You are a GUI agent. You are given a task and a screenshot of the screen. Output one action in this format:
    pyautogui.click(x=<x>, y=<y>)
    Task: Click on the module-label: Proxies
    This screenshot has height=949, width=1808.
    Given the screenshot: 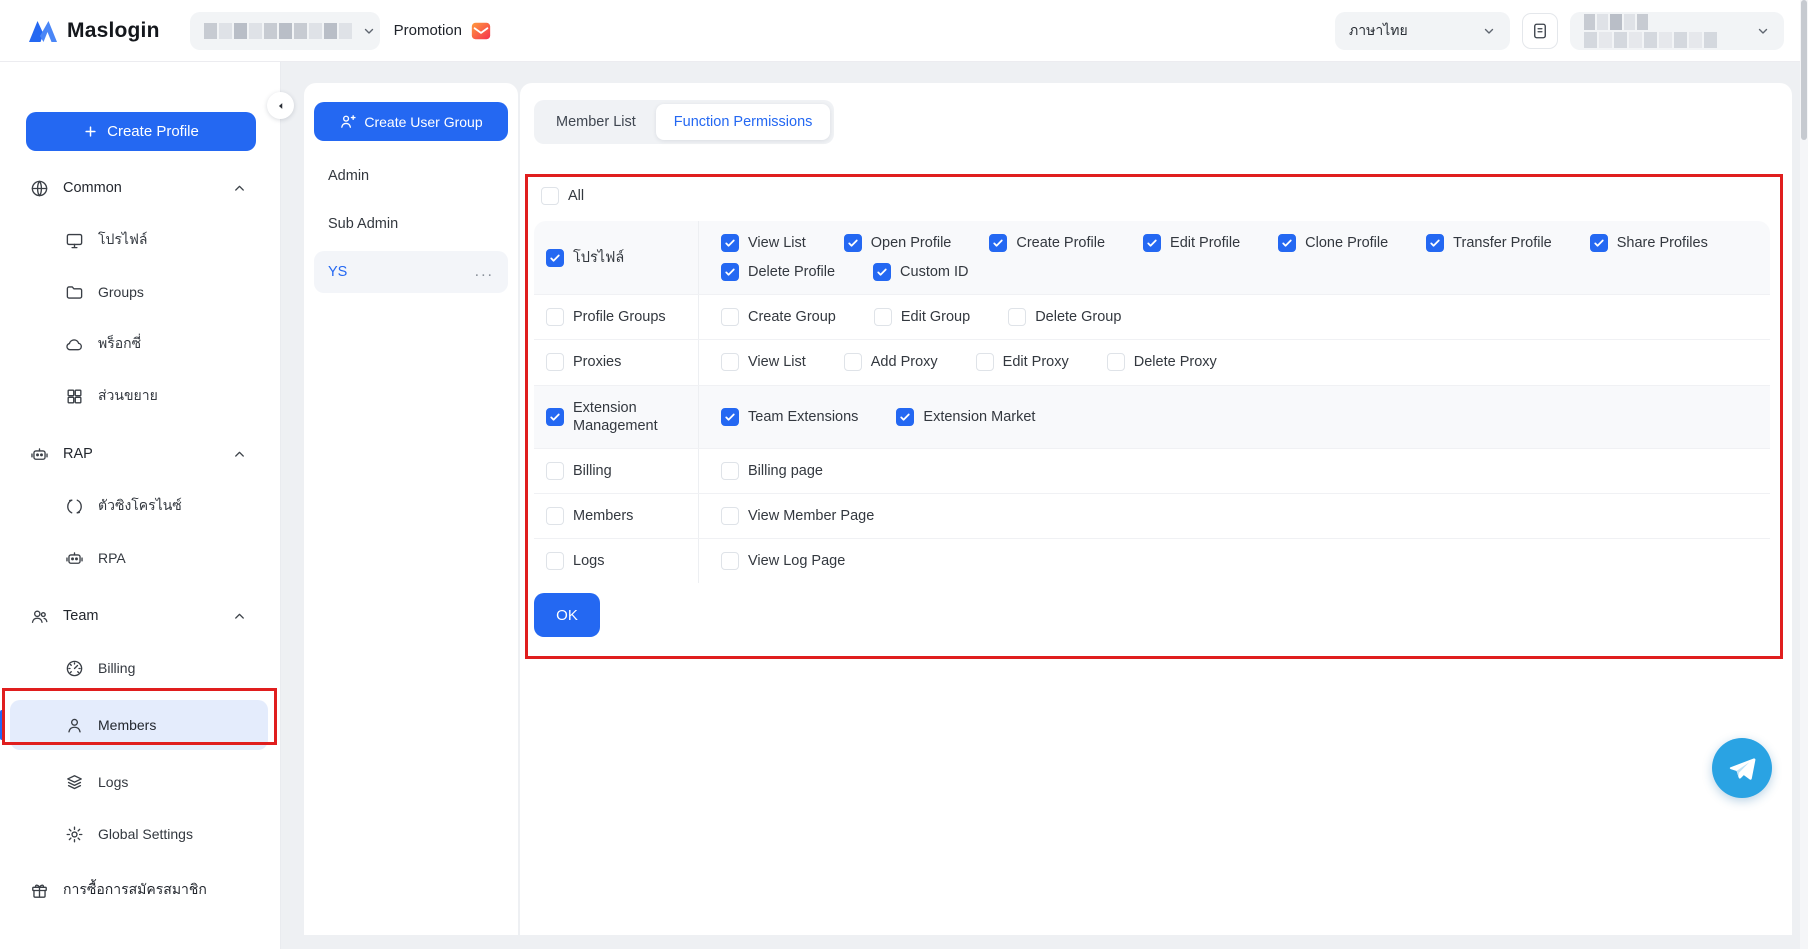 What is the action you would take?
    pyautogui.click(x=597, y=362)
    